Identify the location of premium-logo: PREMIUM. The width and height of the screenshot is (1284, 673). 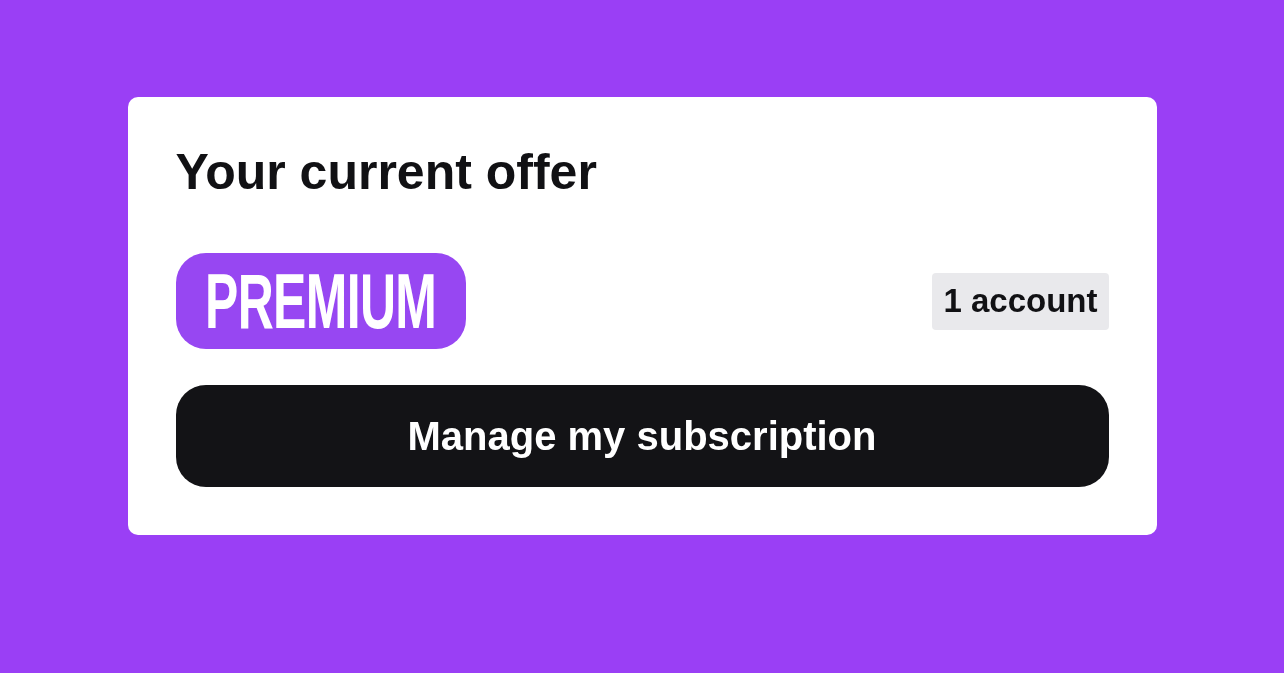
(320, 301).